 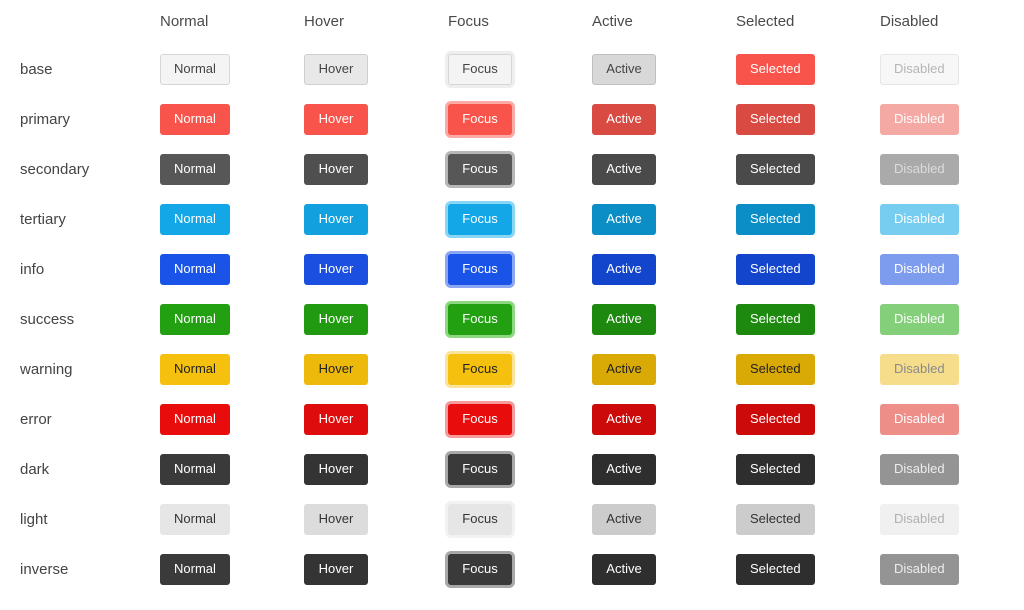 What do you see at coordinates (480, 269) in the screenshot?
I see `button-info-focus: Focus` at bounding box center [480, 269].